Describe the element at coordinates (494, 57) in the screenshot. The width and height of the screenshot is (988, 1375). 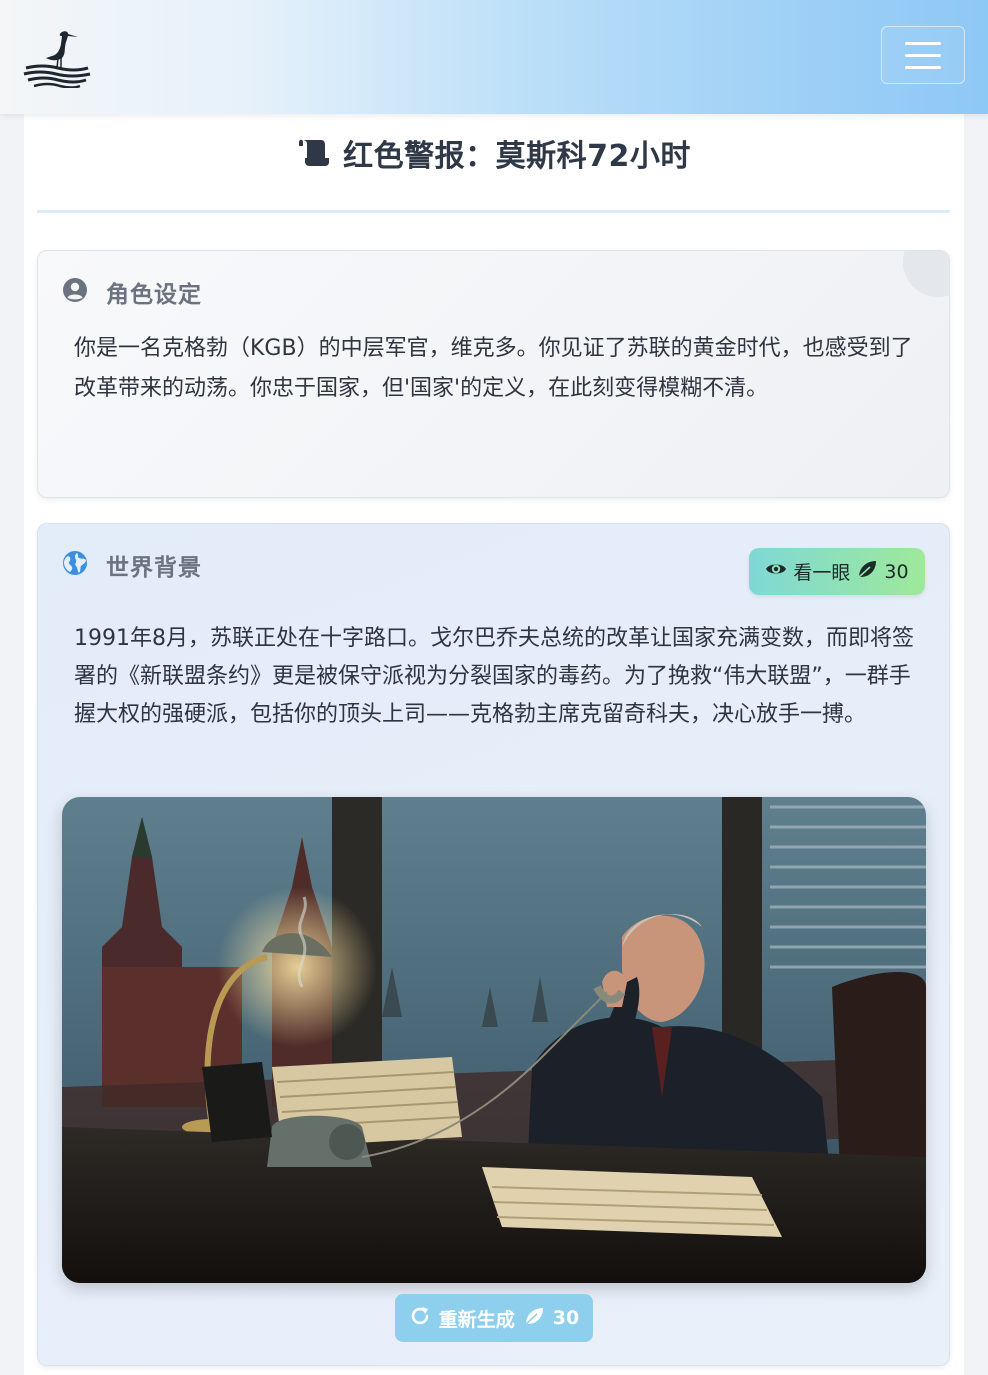
I see `top-navbar` at that location.